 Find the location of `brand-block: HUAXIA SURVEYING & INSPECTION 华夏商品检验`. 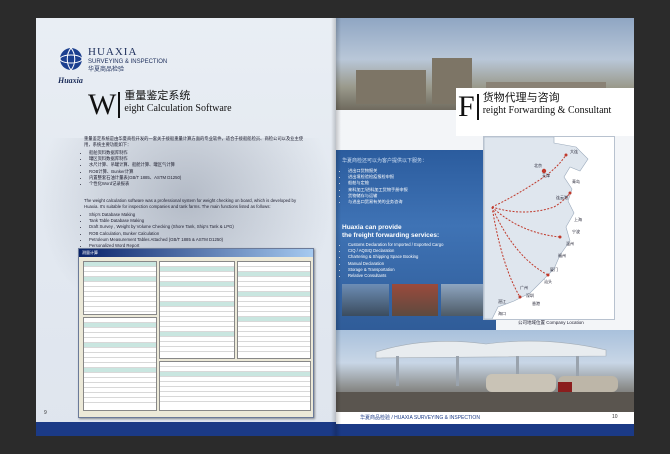

brand-block: HUAXIA SURVEYING & INSPECTION 华夏商品检验 is located at coordinates (127, 60).